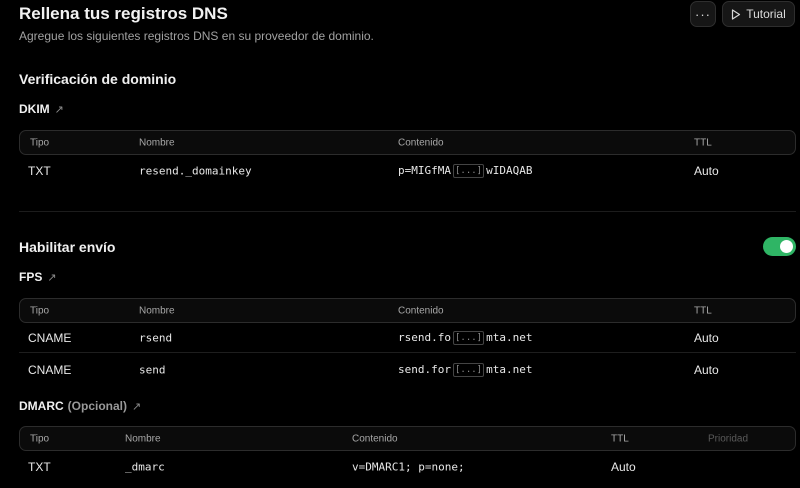 Image resolution: width=800 pixels, height=488 pixels. I want to click on table-row: CNAME send send.for [...] mta.net Auto, so click(407, 370).